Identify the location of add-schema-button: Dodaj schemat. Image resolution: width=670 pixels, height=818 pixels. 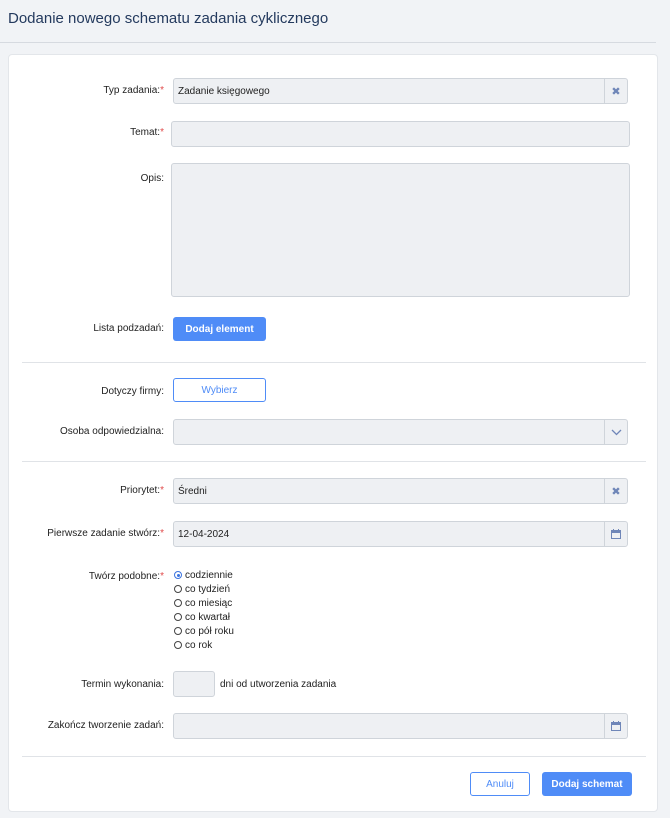
(587, 784).